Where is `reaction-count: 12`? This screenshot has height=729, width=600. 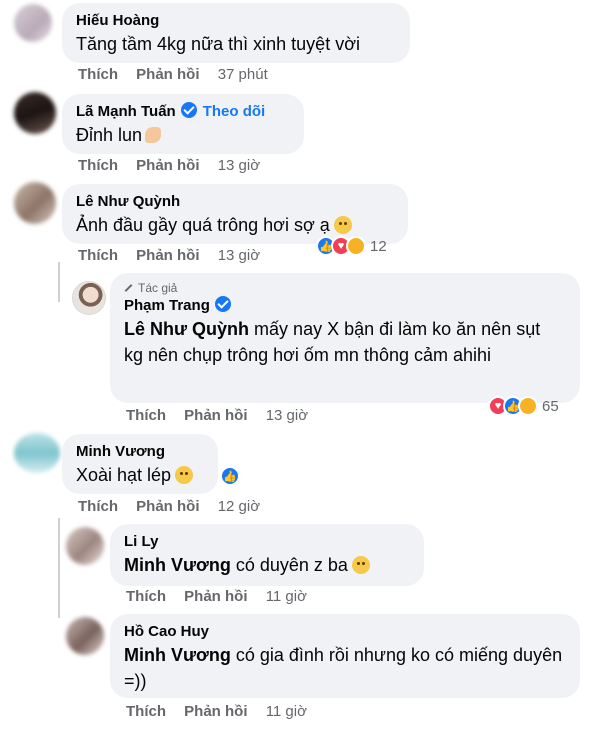 reaction-count: 12 is located at coordinates (378, 246).